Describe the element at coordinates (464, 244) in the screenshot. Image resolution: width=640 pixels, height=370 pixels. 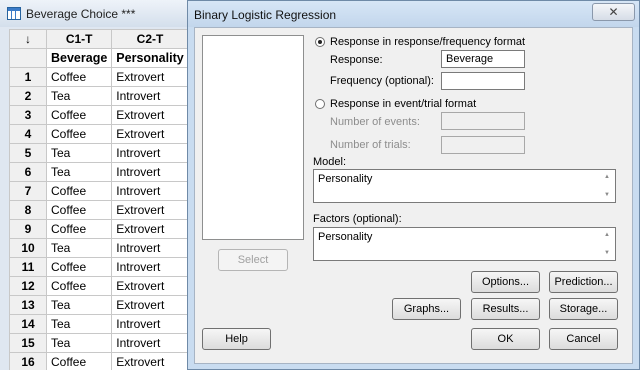
I see `factors-textbox: Personality ▲ ▼` at that location.